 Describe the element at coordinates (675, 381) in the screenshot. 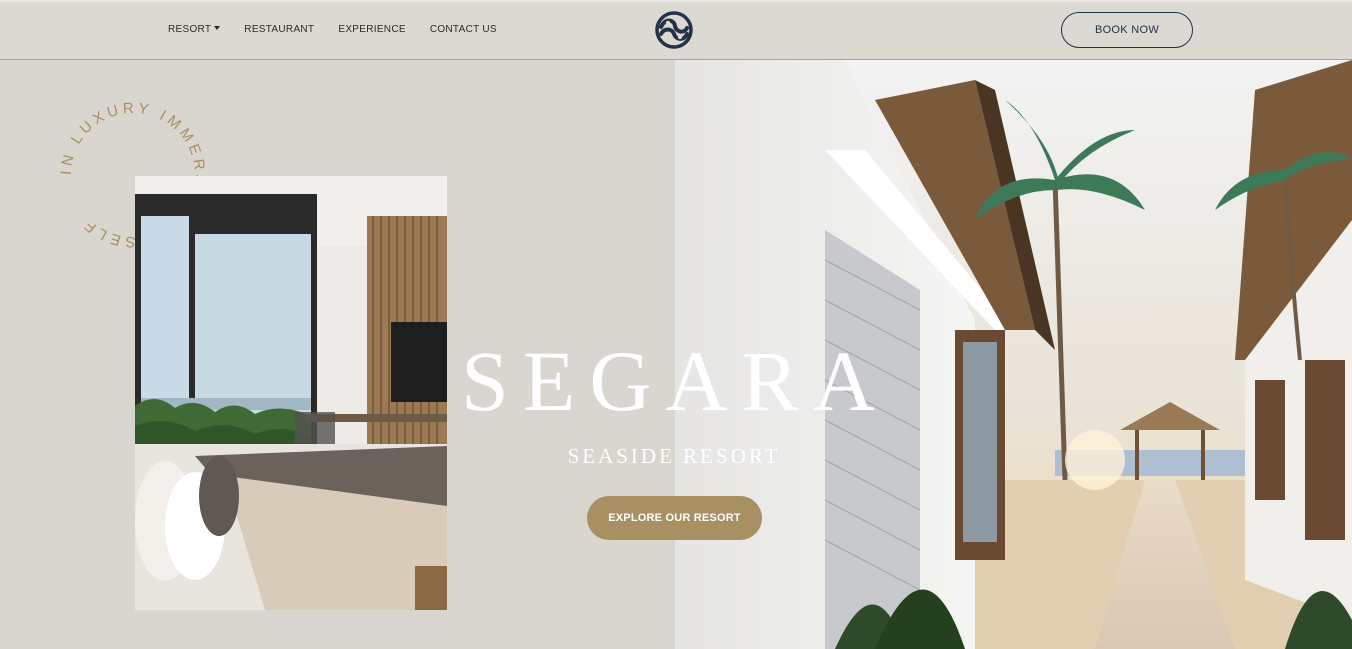

I see `hero-title: SEGARA` at that location.